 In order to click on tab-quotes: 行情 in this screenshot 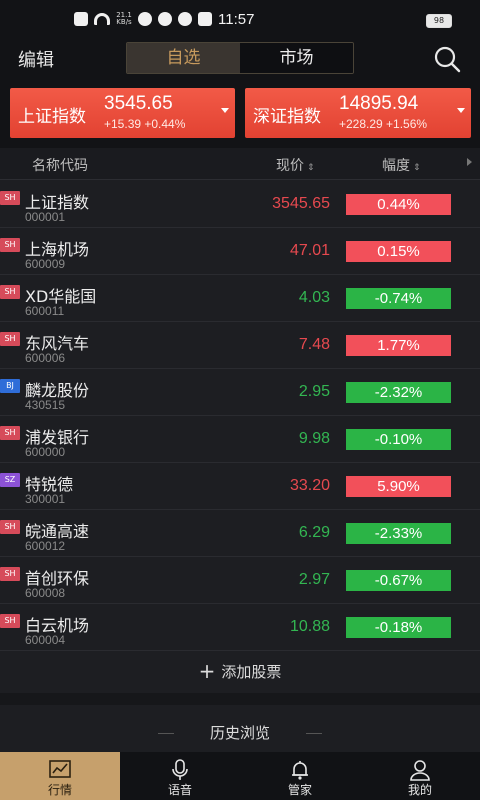, I will do `click(60, 776)`.